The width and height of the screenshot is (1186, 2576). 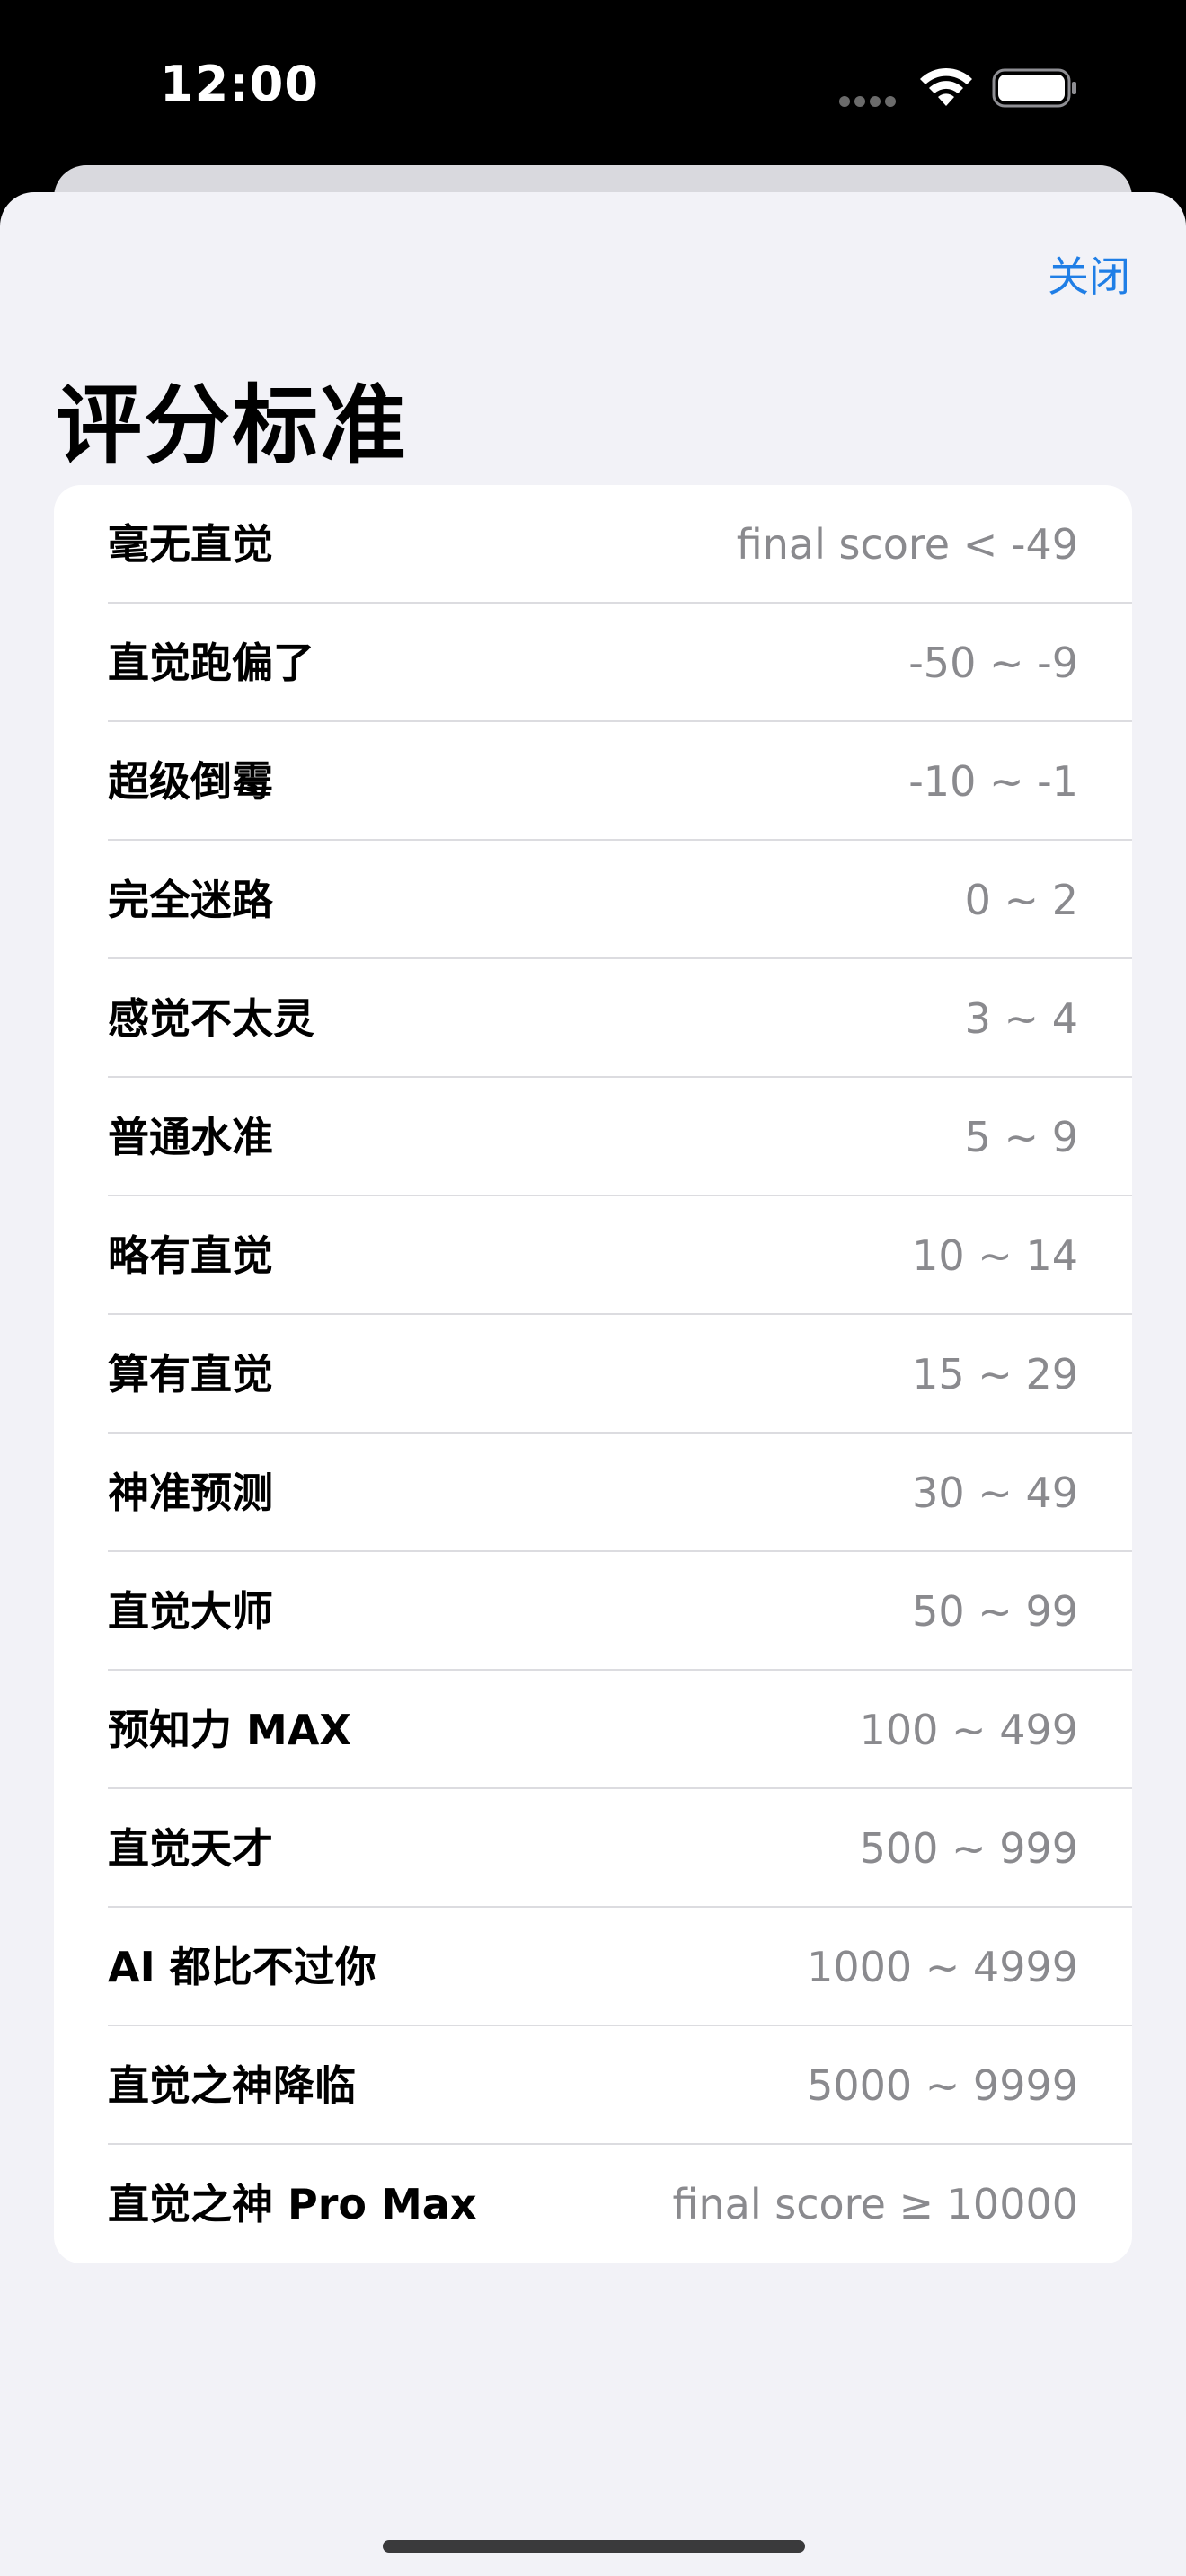 What do you see at coordinates (620, 1493) in the screenshot?
I see `list-item: 神准预测 30 ~ 49` at bounding box center [620, 1493].